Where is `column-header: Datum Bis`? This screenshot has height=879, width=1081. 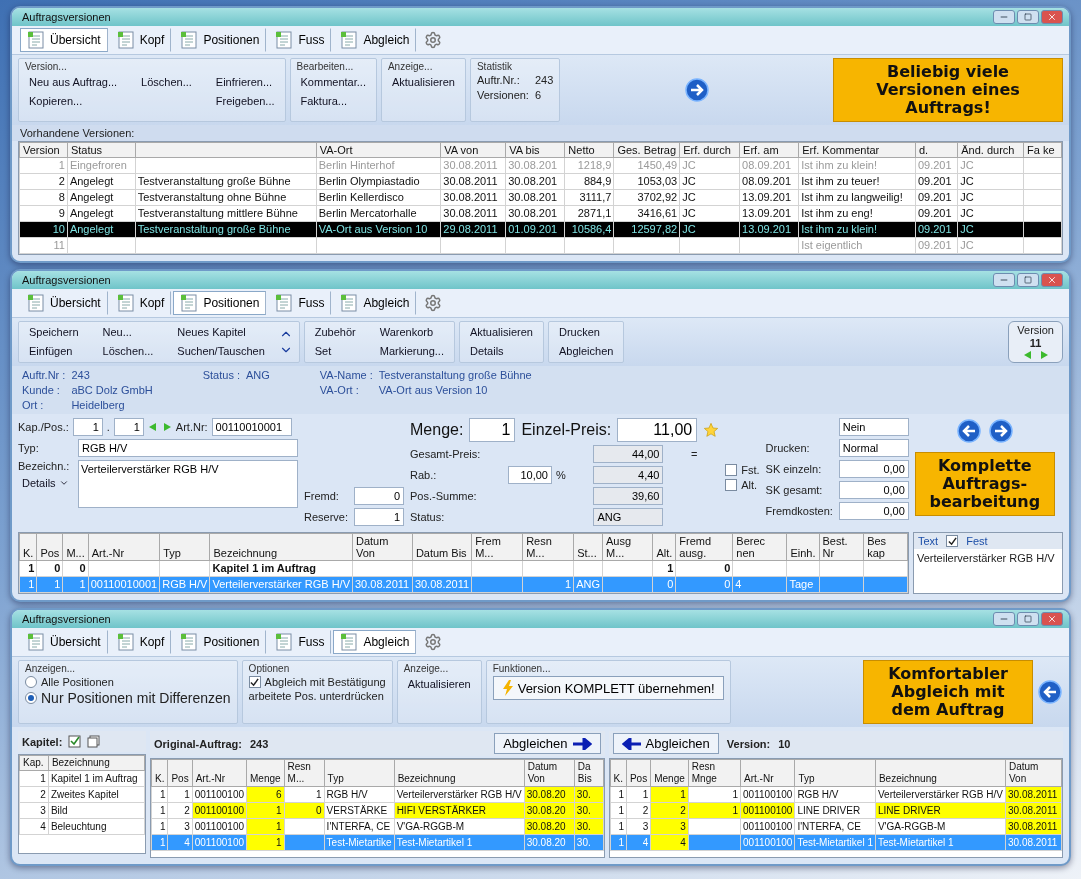 column-header: Datum Bis is located at coordinates (442, 547).